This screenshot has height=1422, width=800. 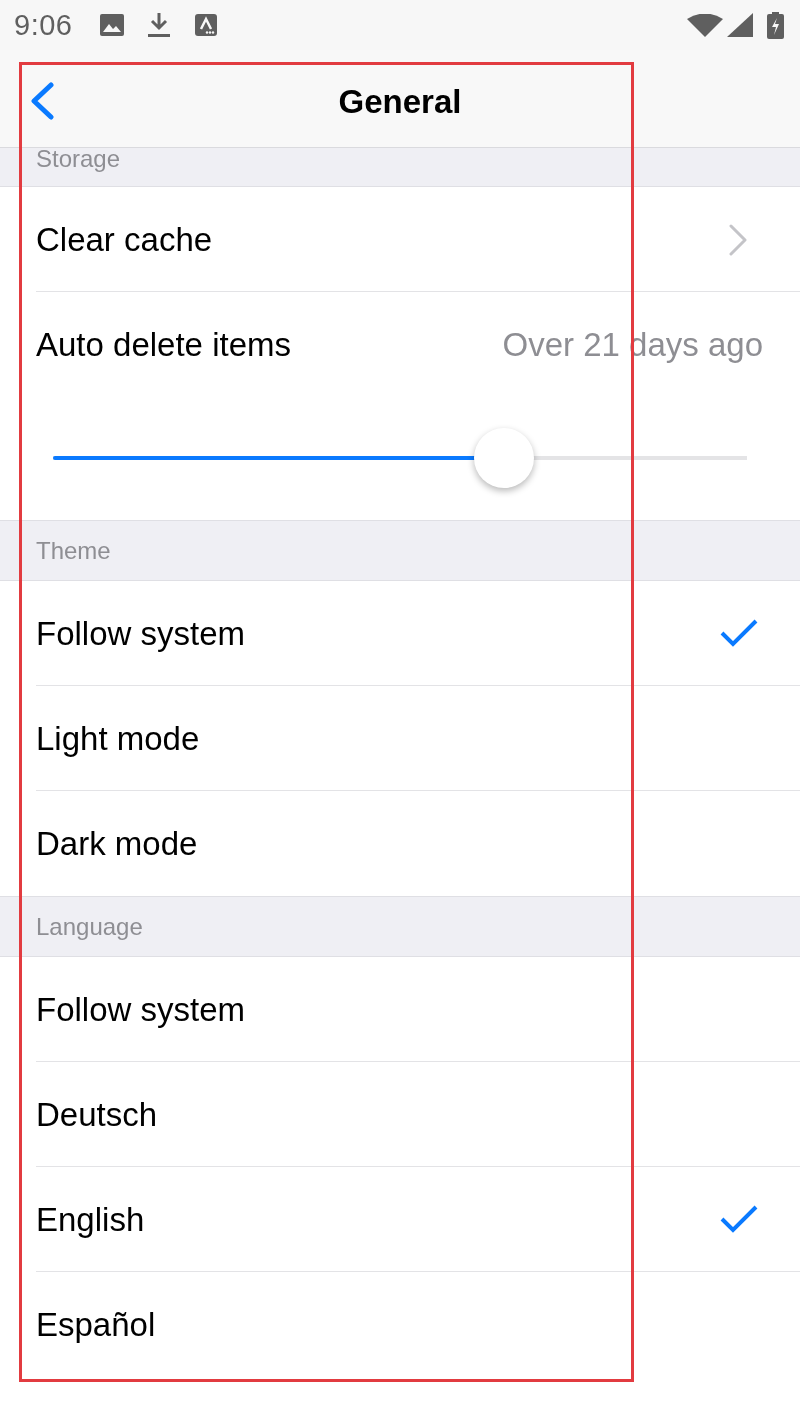 I want to click on setting-label: Auto delete items, so click(x=163, y=344).